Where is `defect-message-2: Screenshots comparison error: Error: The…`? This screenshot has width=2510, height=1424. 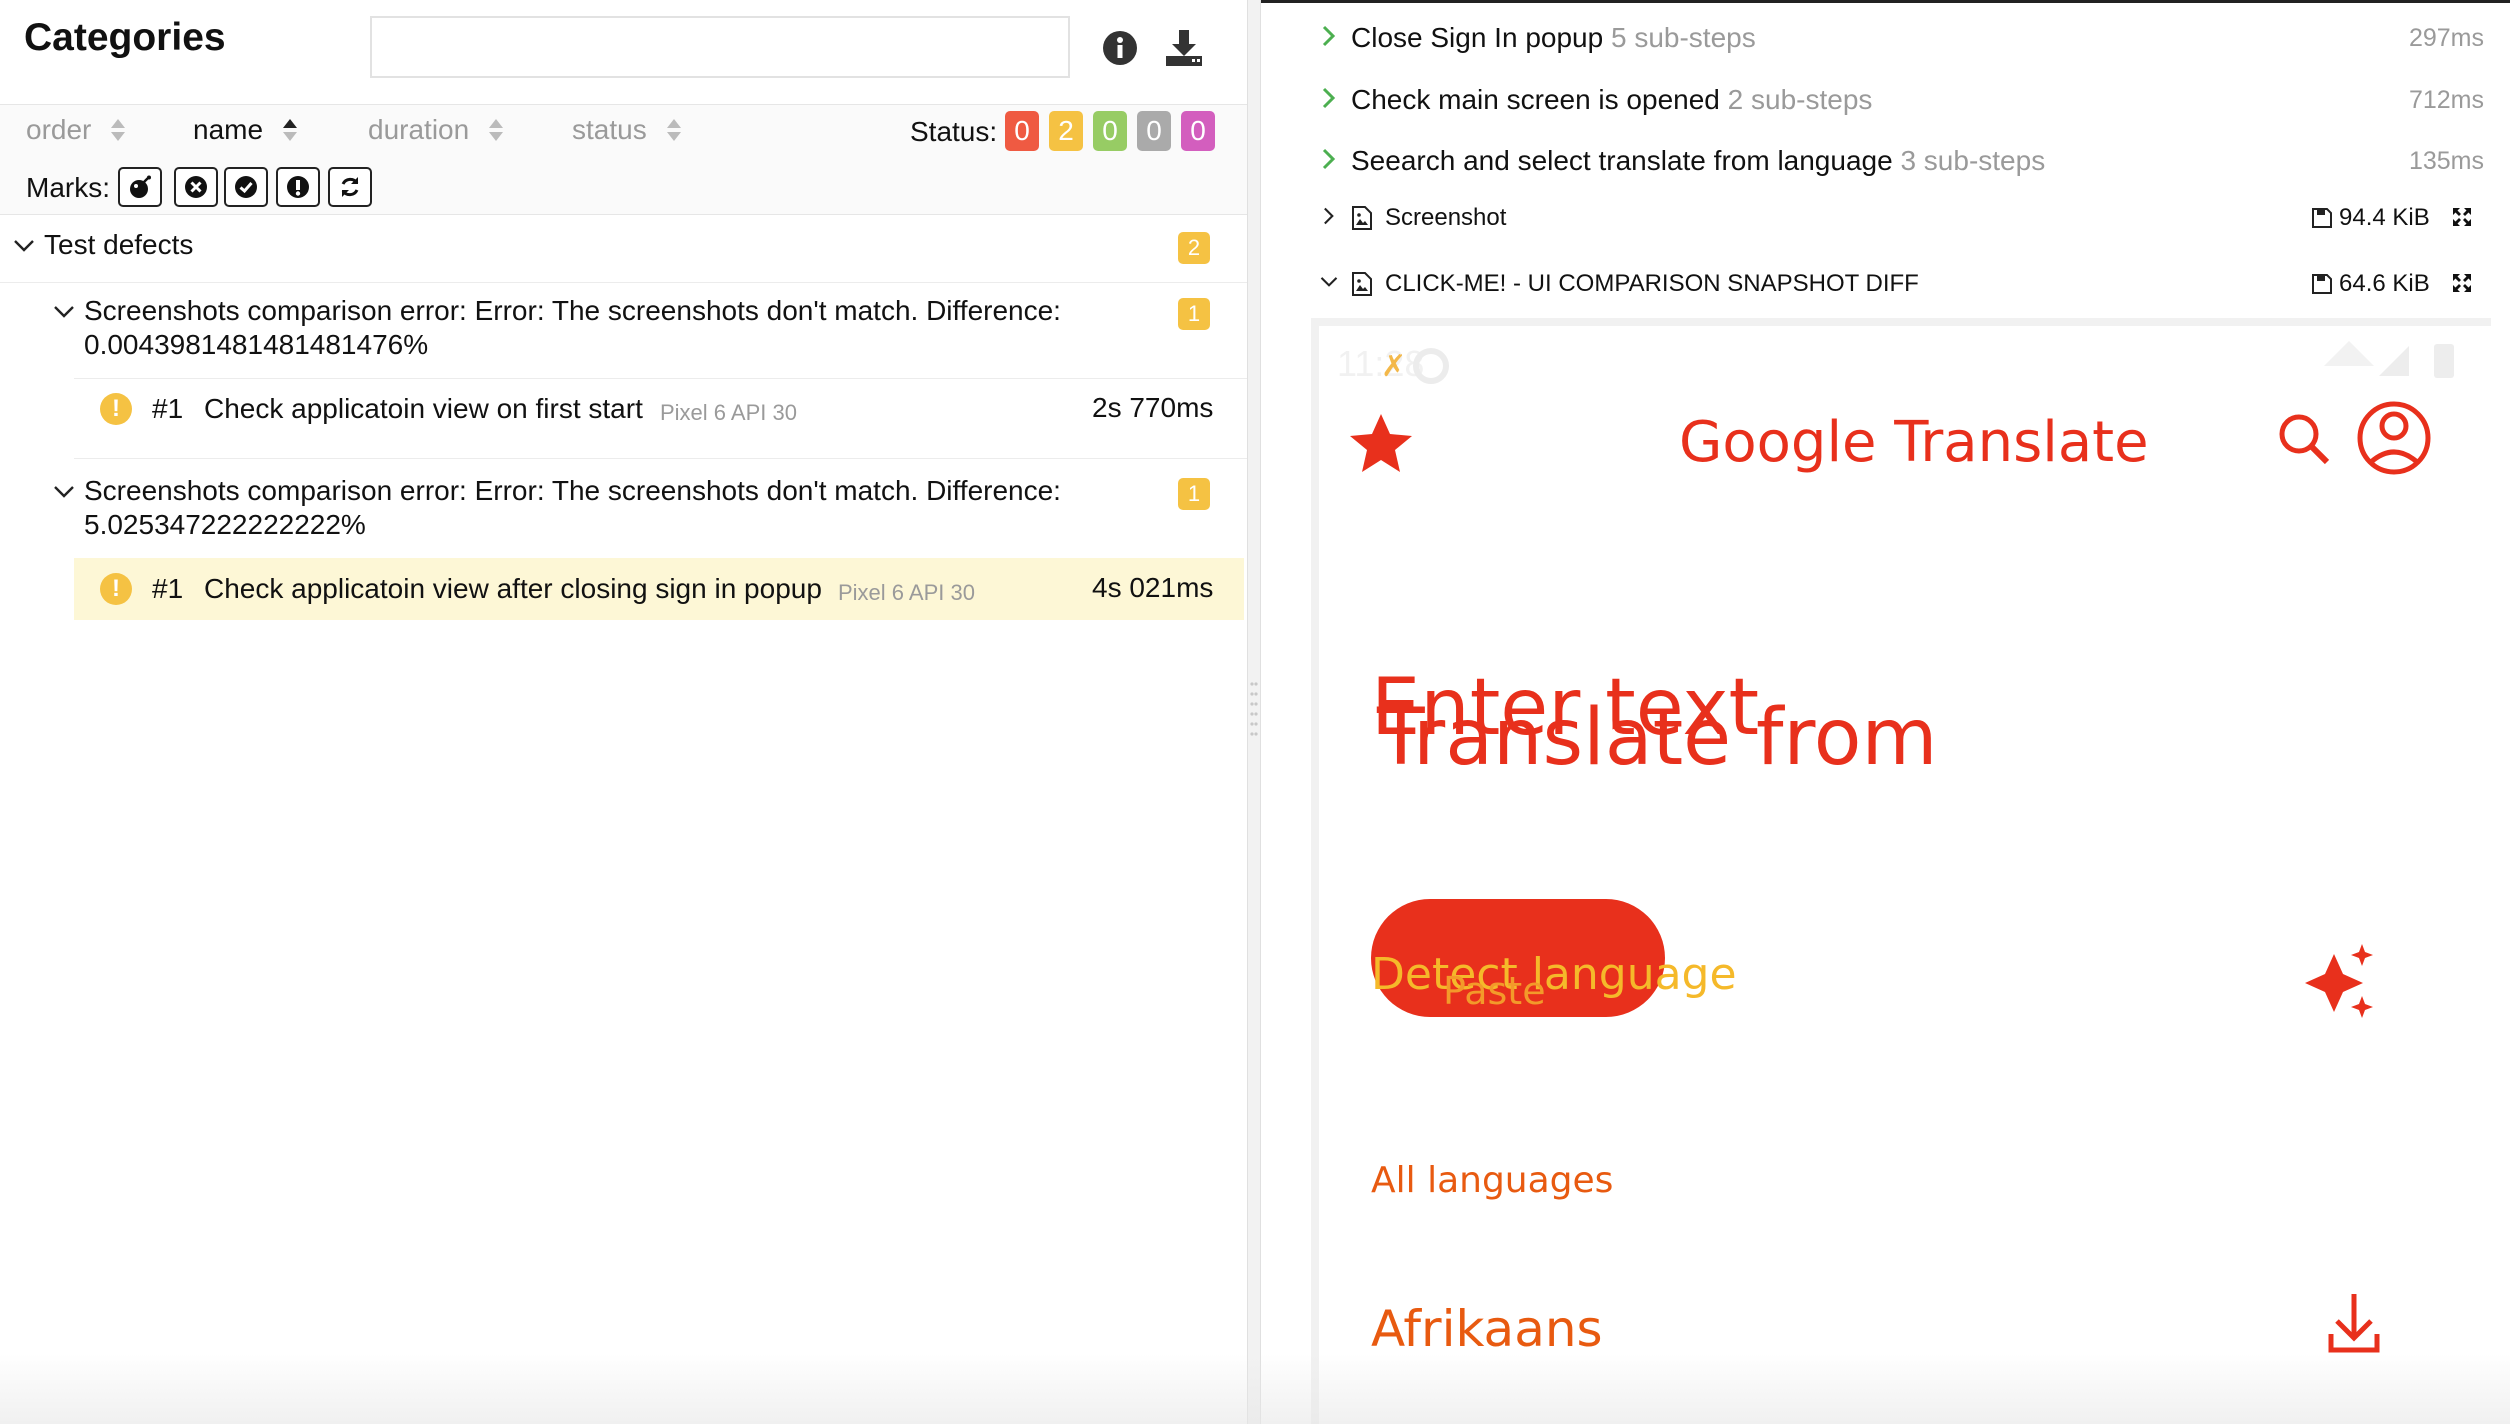 defect-message-2: Screenshots comparison error: Error: The… is located at coordinates (572, 491).